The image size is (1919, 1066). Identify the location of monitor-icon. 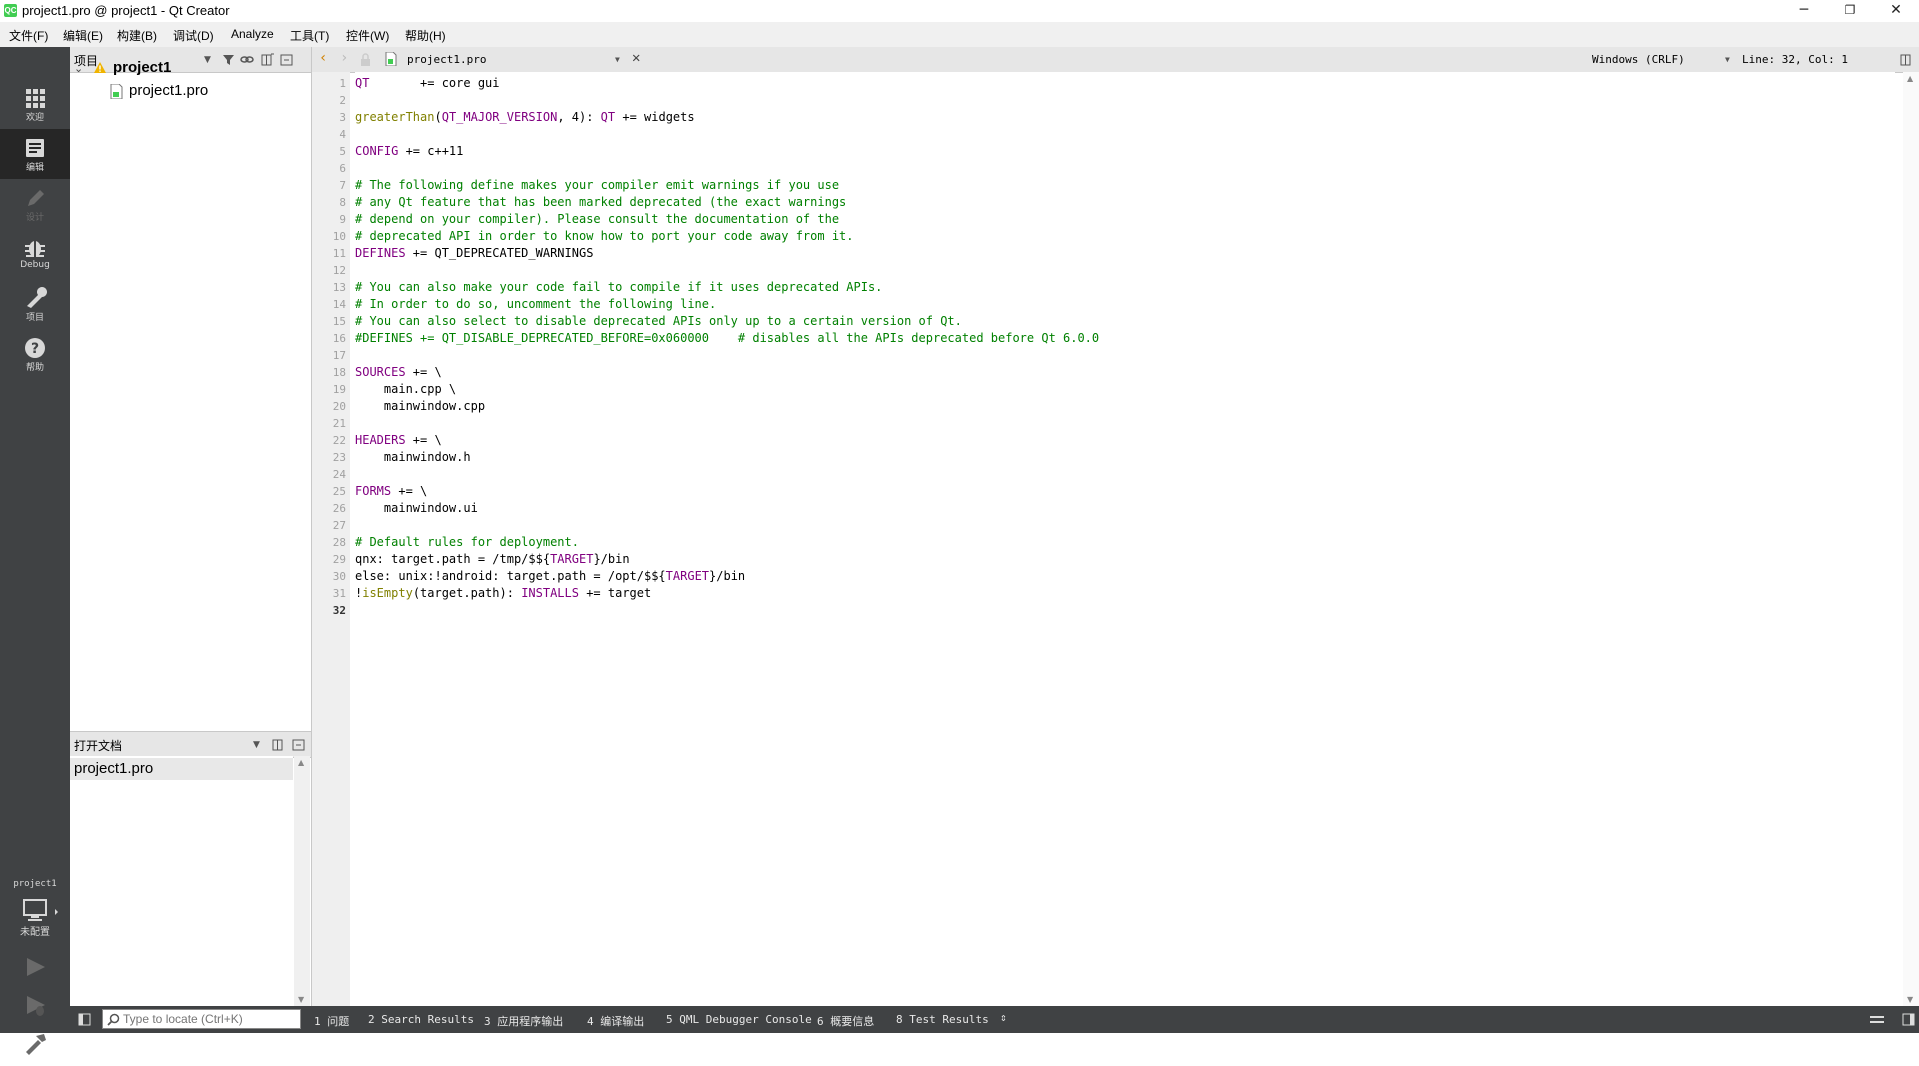
(40, 910).